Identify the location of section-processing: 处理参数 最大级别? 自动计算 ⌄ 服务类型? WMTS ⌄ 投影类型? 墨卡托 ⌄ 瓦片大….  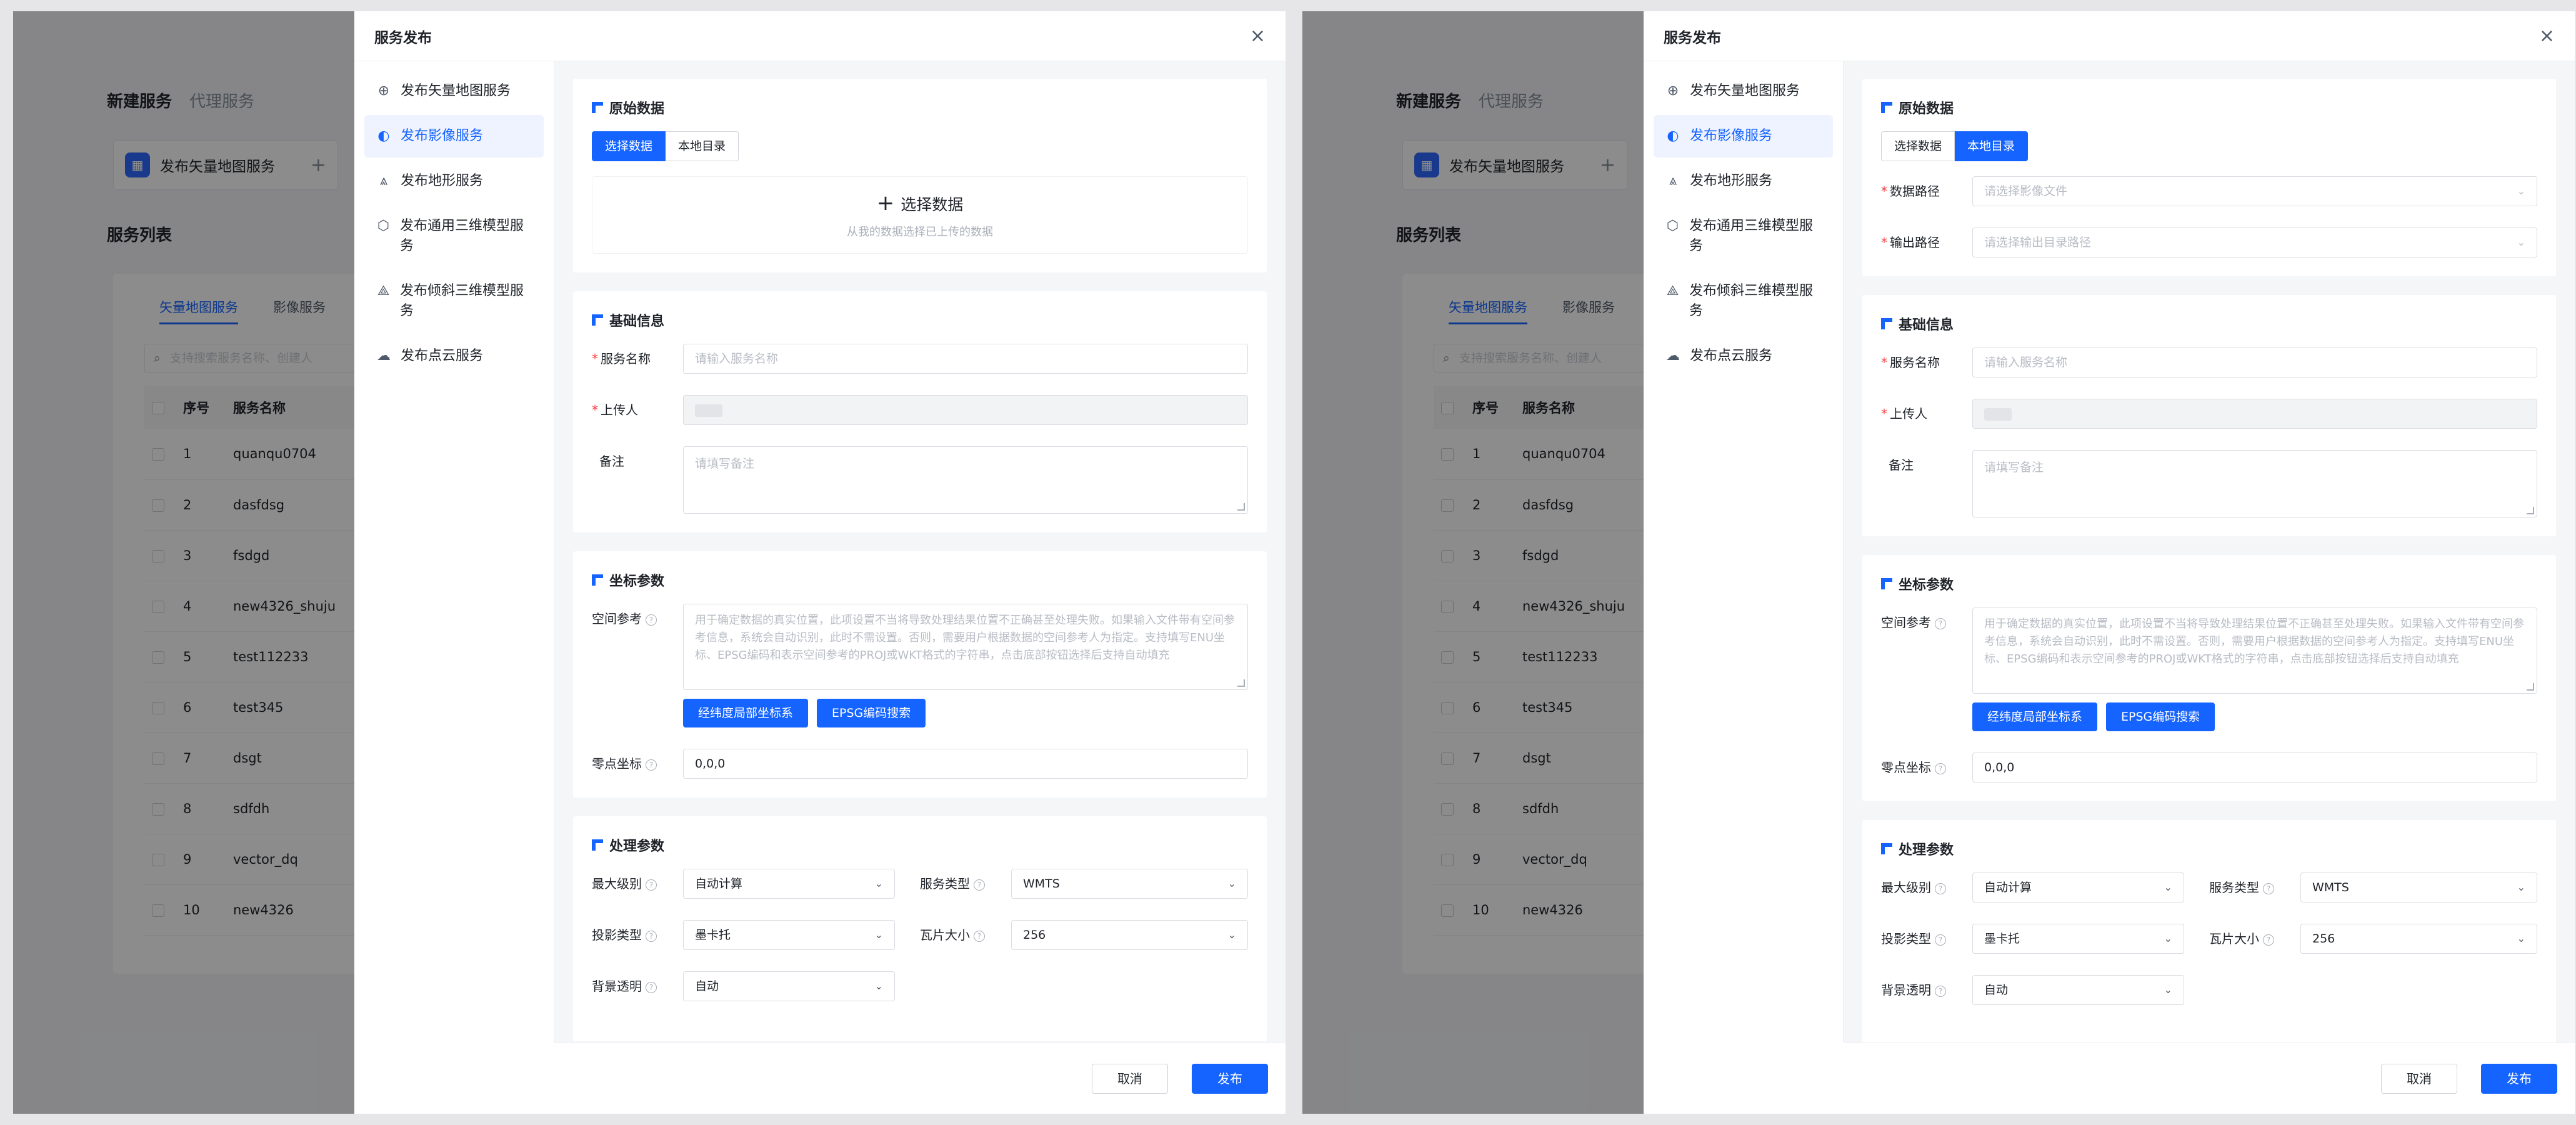
(920, 929).